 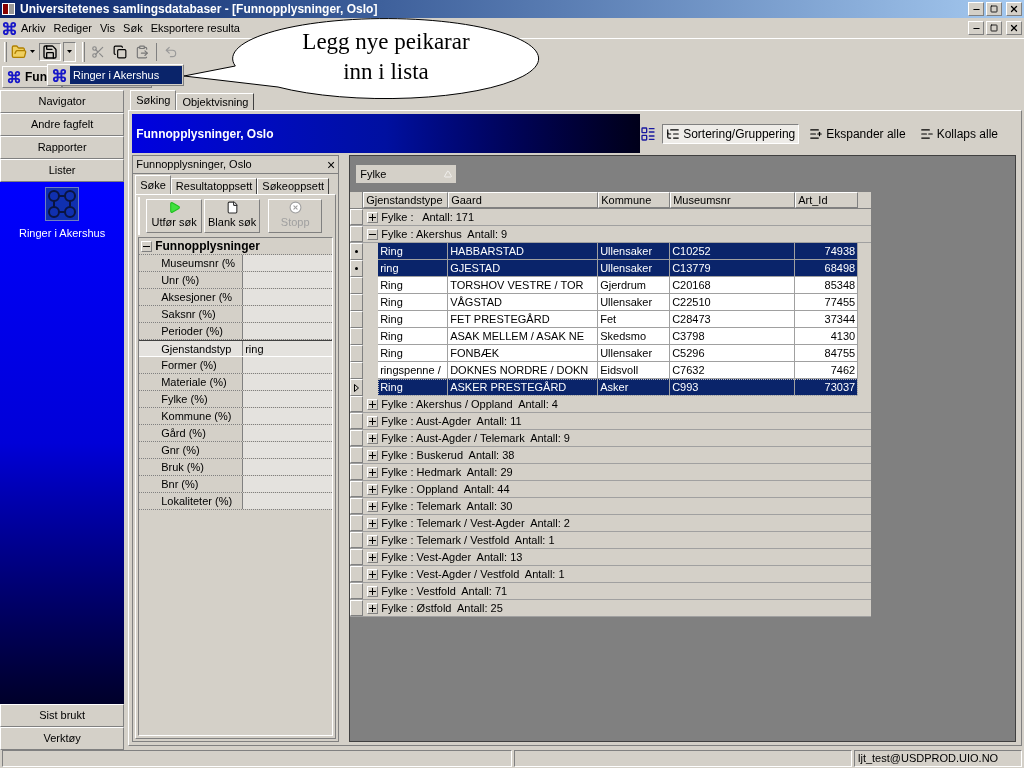 I want to click on group-row-label: Fylke : Buskerud Antall: 38, so click(x=448, y=455).